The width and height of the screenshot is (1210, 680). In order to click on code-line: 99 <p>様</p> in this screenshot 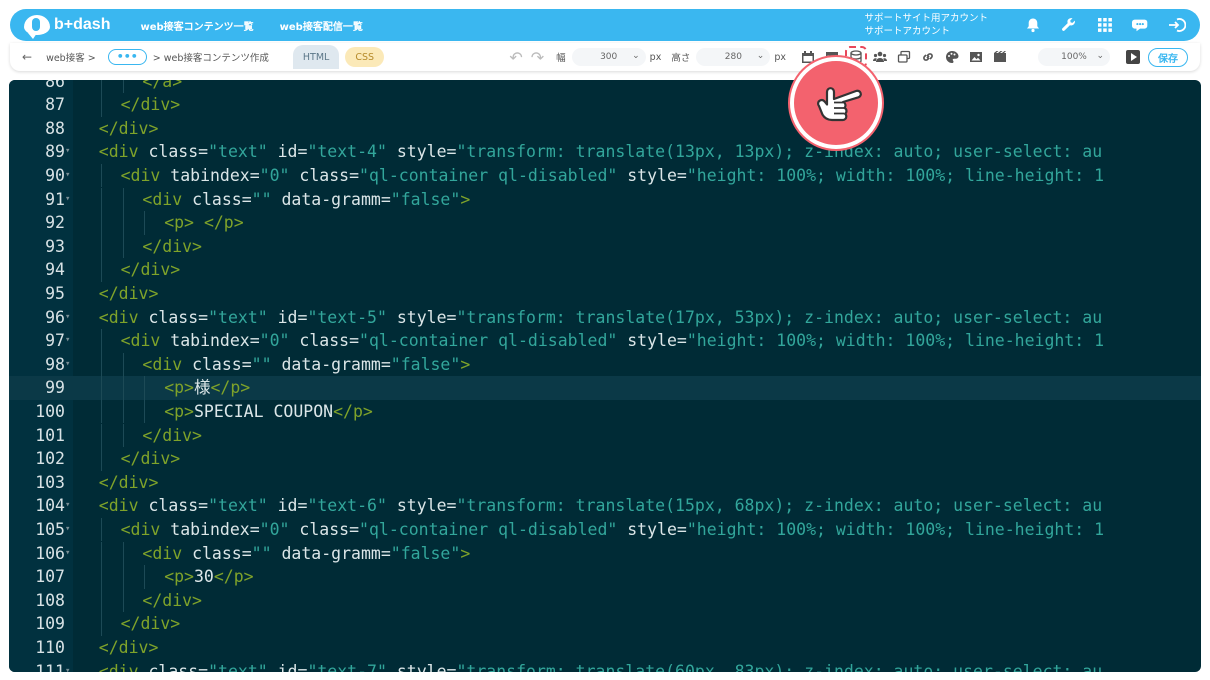, I will do `click(605, 388)`.